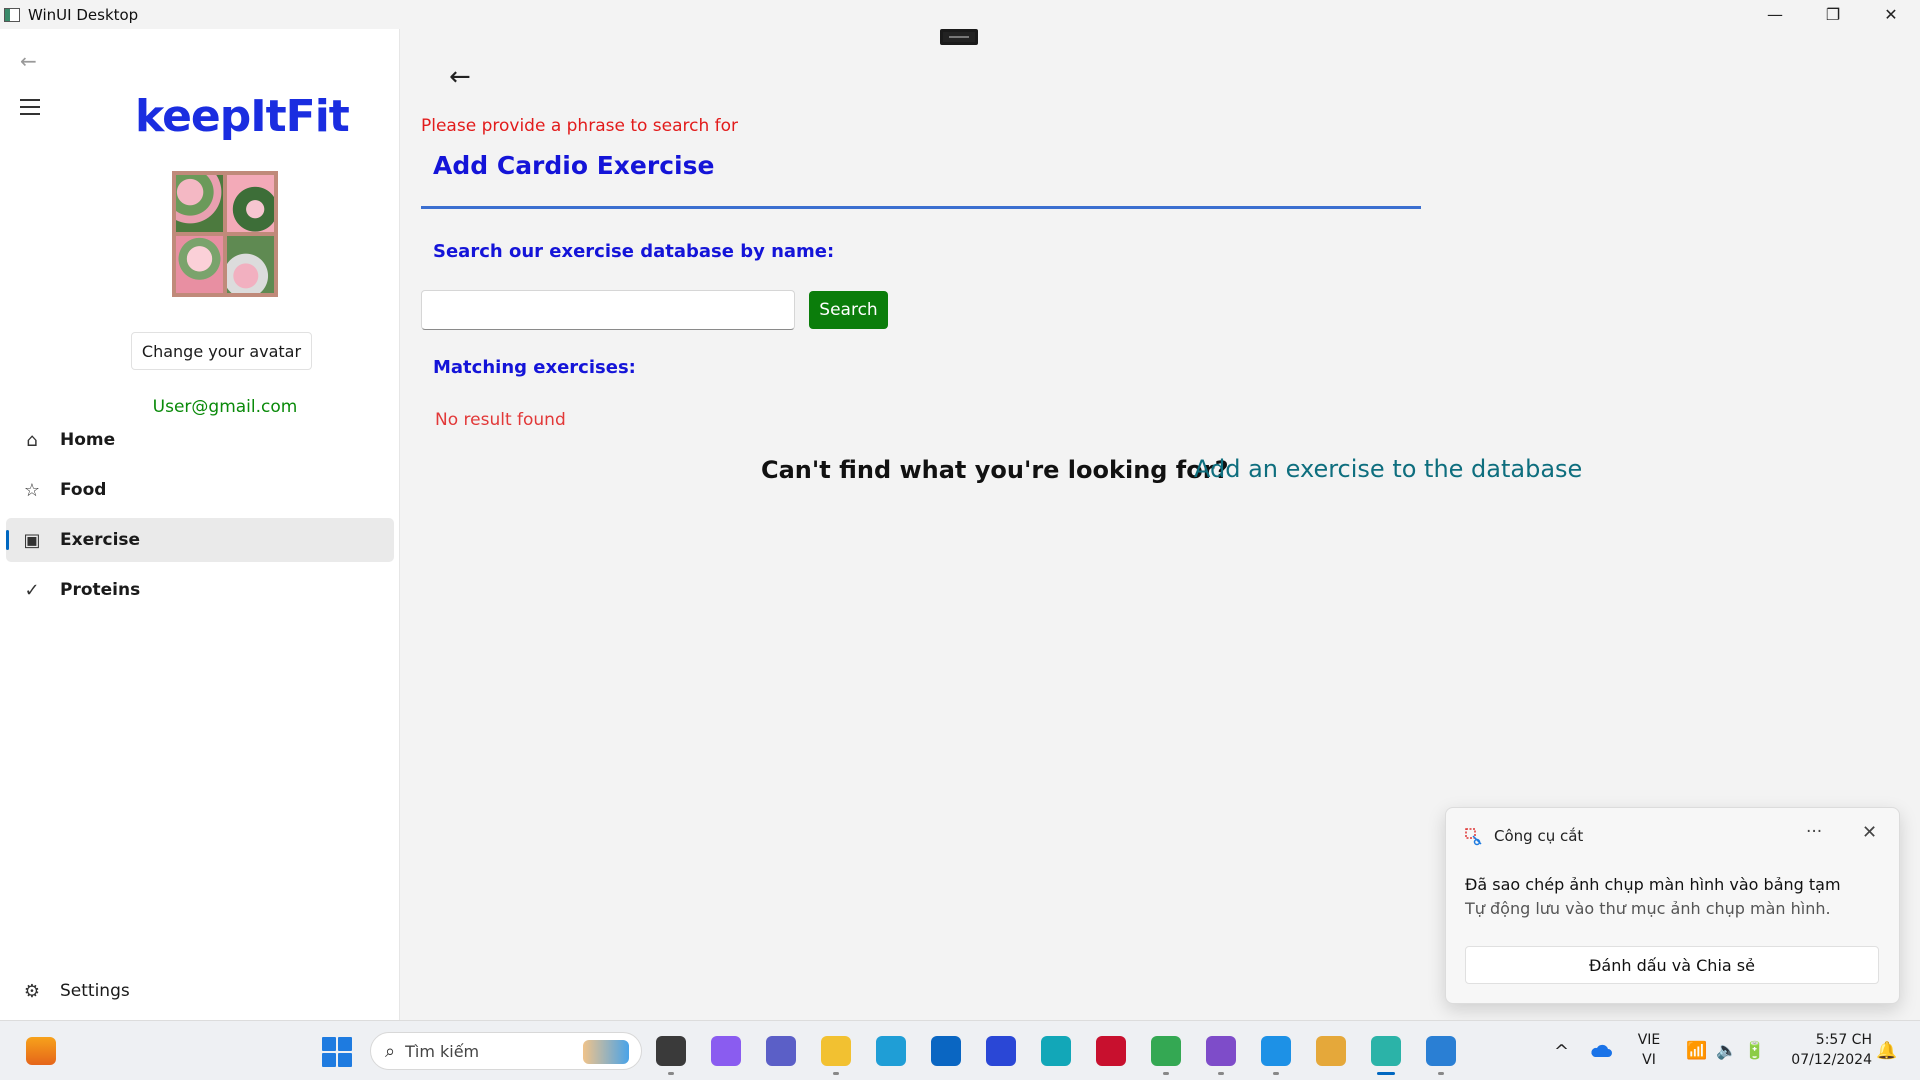 This screenshot has width=1920, height=1080. What do you see at coordinates (500, 420) in the screenshot?
I see `no-result-text: No result found` at bounding box center [500, 420].